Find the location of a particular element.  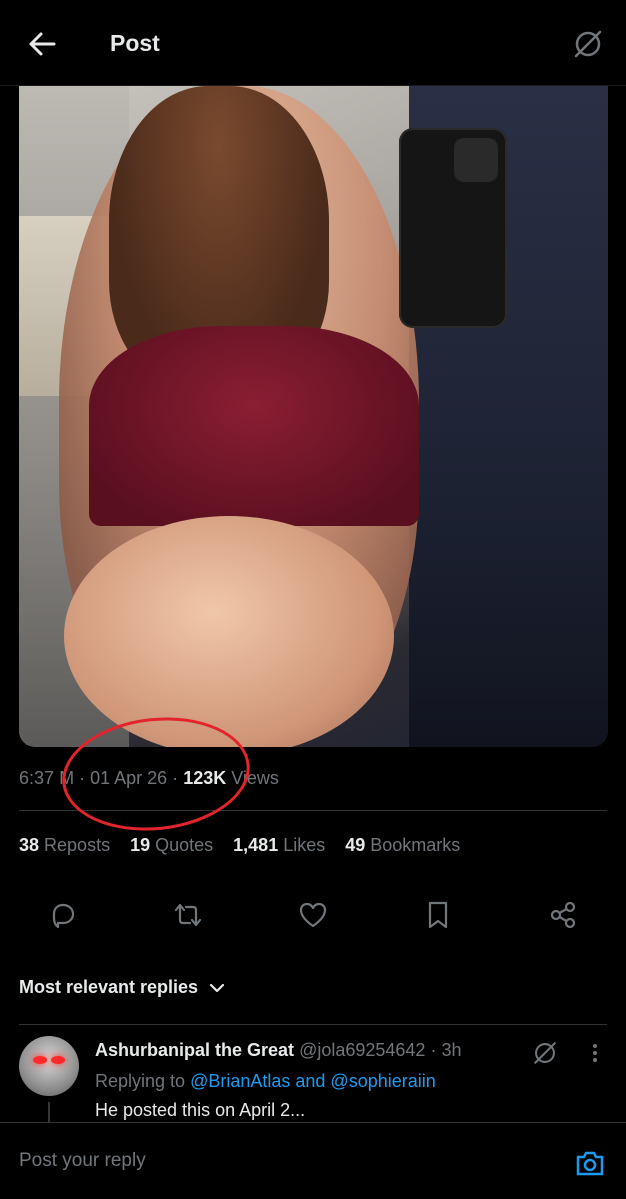

reposts-count: 38 is located at coordinates (29, 845).